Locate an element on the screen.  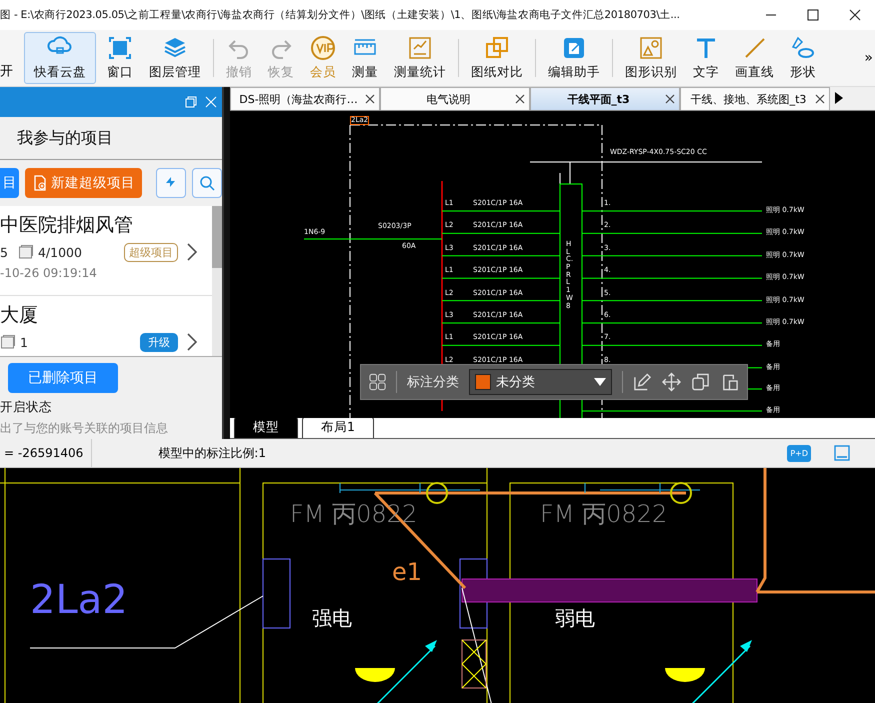
toolbar-button: 图纸对比 is located at coordinates (497, 58).